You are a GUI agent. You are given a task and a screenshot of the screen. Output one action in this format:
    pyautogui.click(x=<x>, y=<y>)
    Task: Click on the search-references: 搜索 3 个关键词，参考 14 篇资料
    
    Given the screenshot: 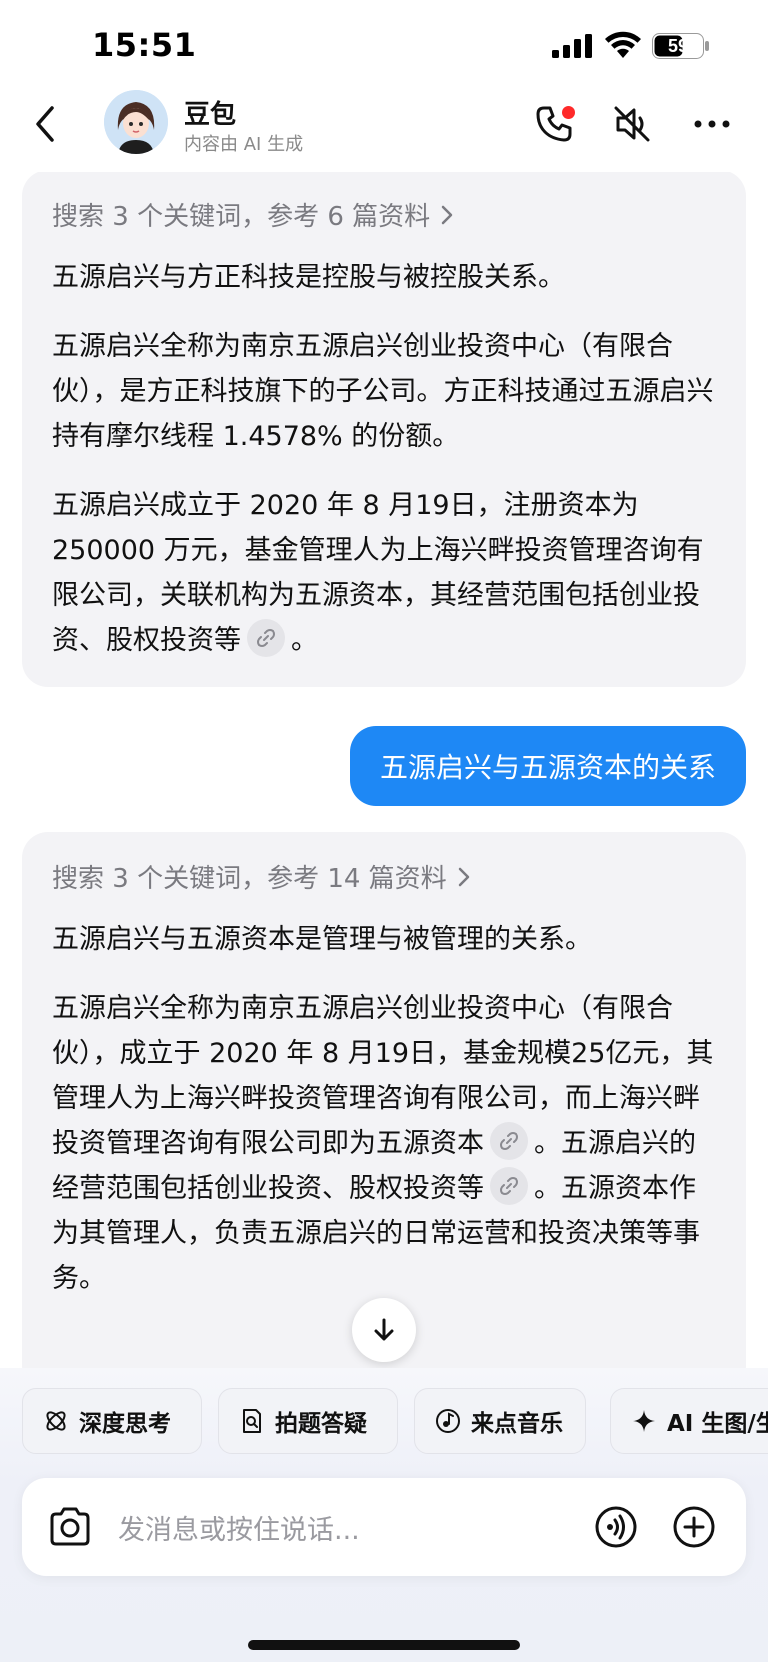 What is the action you would take?
    pyautogui.click(x=384, y=876)
    